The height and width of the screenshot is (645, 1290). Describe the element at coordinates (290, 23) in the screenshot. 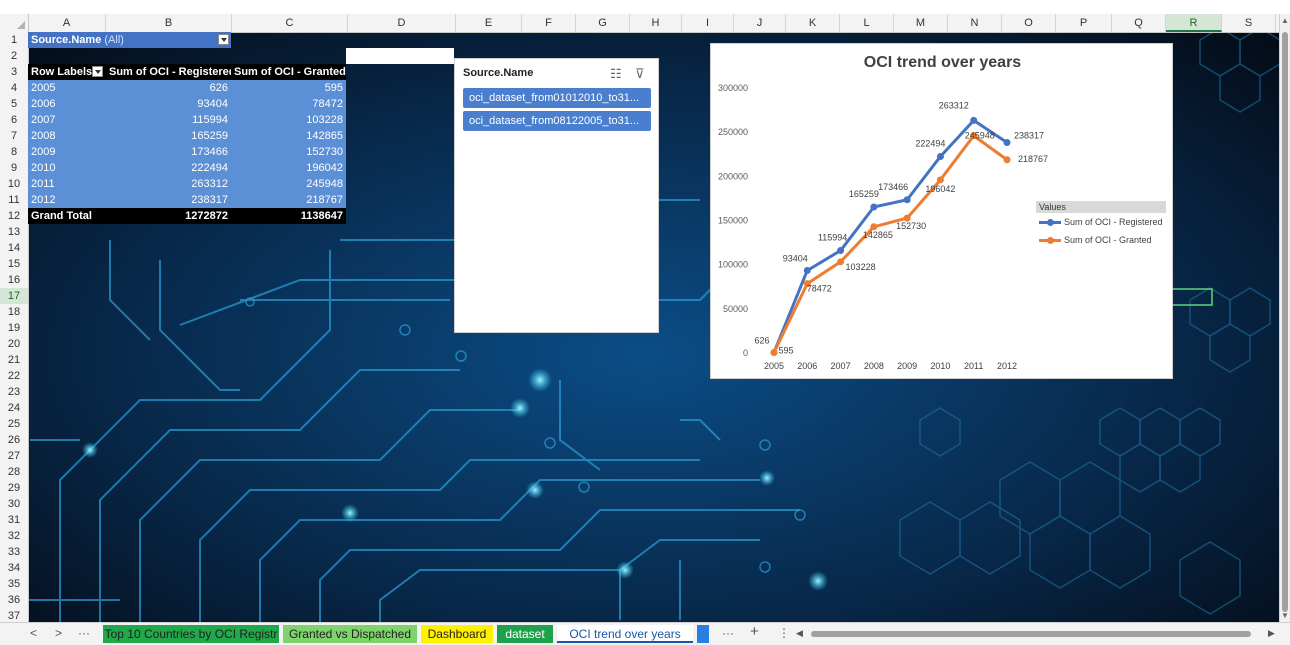

I see `column-header-c: C` at that location.